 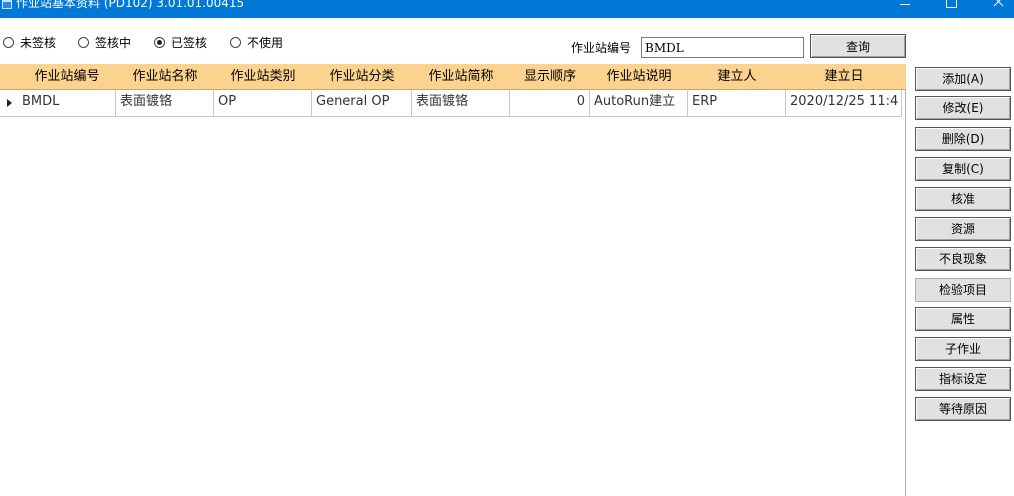 What do you see at coordinates (963, 349) in the screenshot?
I see `sub-operation-button: 子作业` at bounding box center [963, 349].